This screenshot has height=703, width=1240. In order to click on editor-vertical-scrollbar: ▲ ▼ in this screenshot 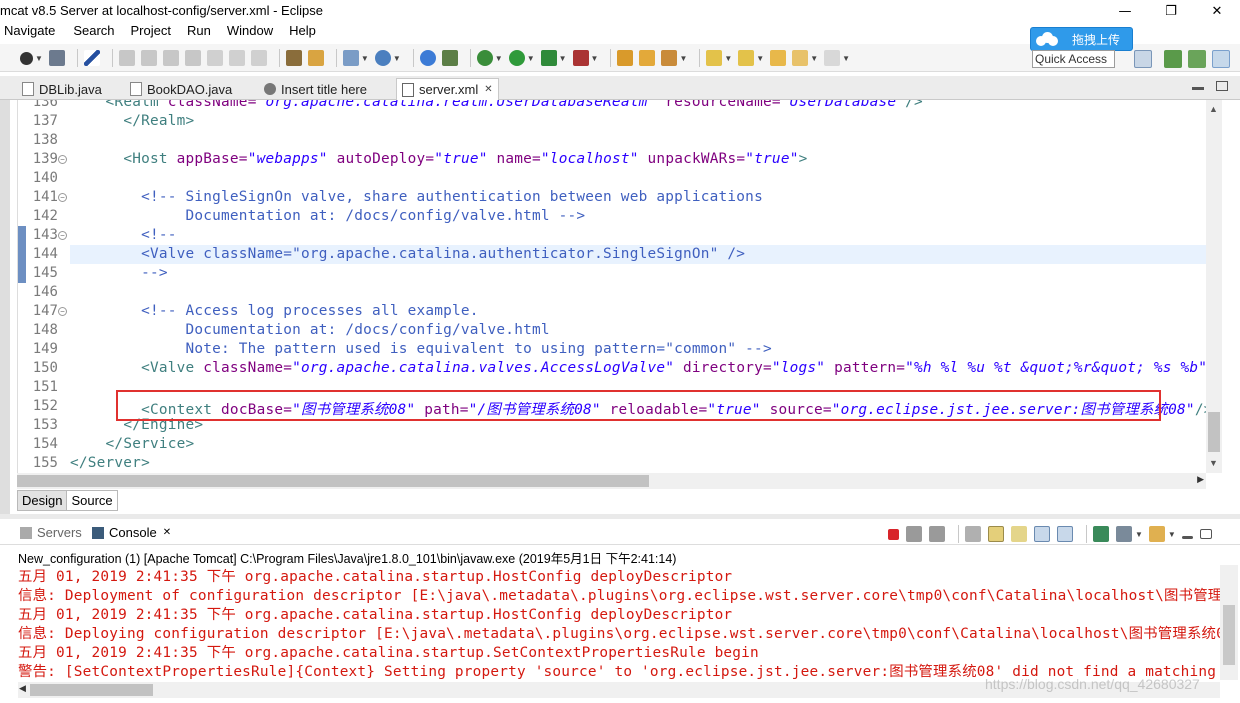, I will do `click(1214, 286)`.